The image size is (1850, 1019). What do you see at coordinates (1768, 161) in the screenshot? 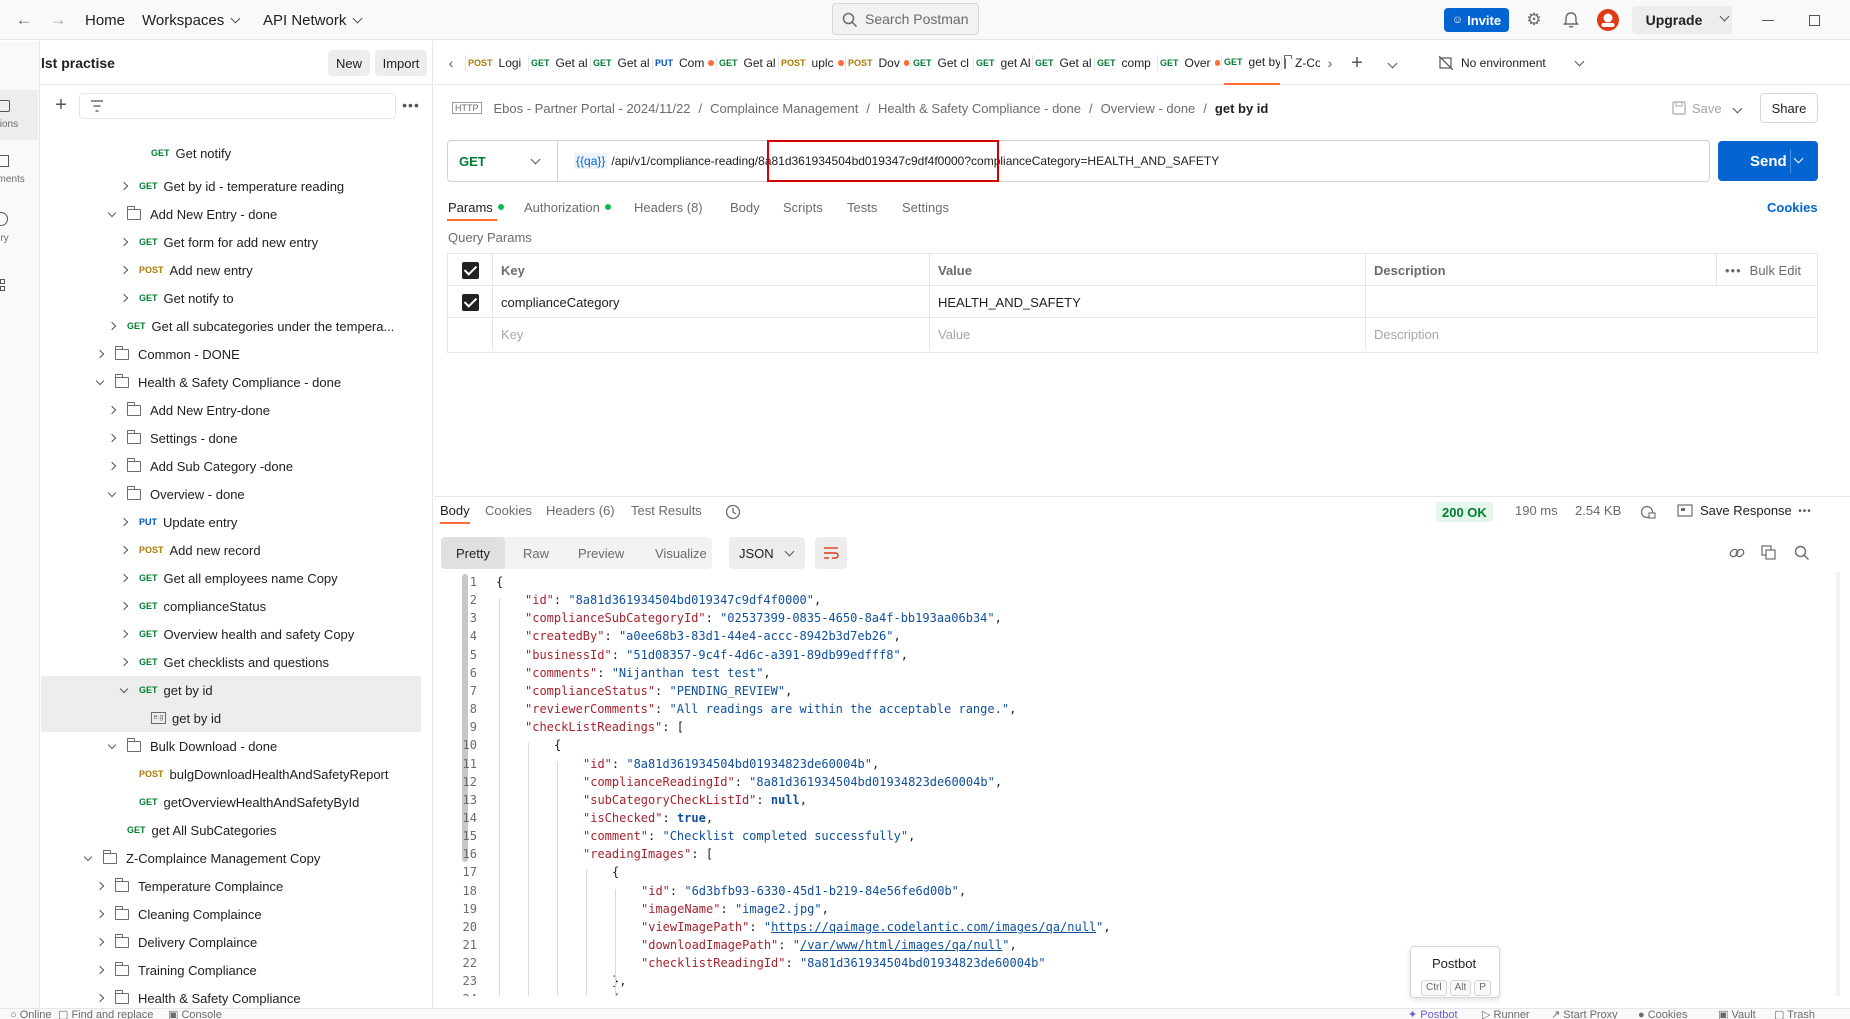
I see `send-button: Send` at bounding box center [1768, 161].